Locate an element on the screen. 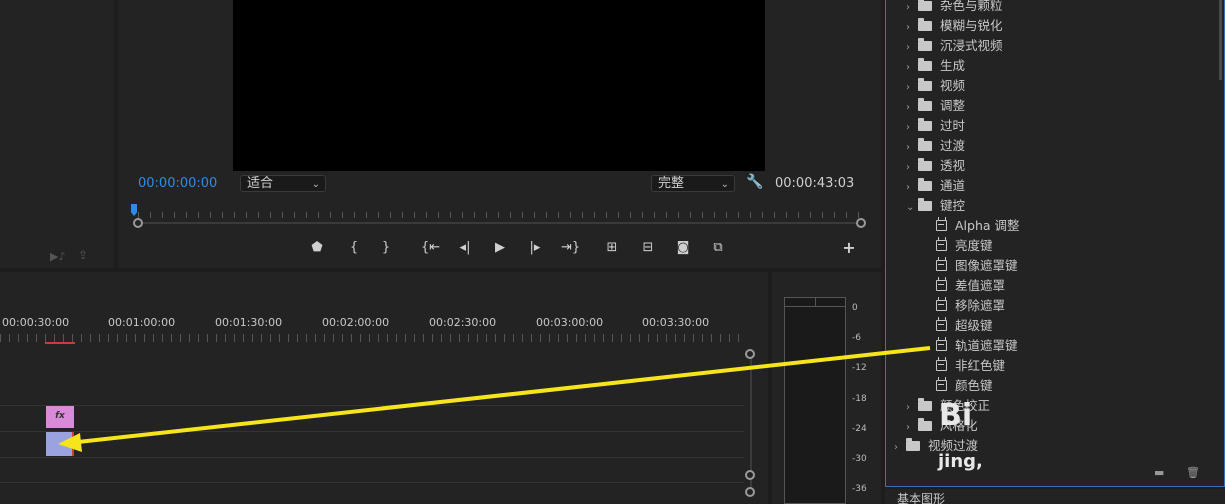 The width and height of the screenshot is (1225, 504). effects-folder-label: 过渡 is located at coordinates (953, 145).